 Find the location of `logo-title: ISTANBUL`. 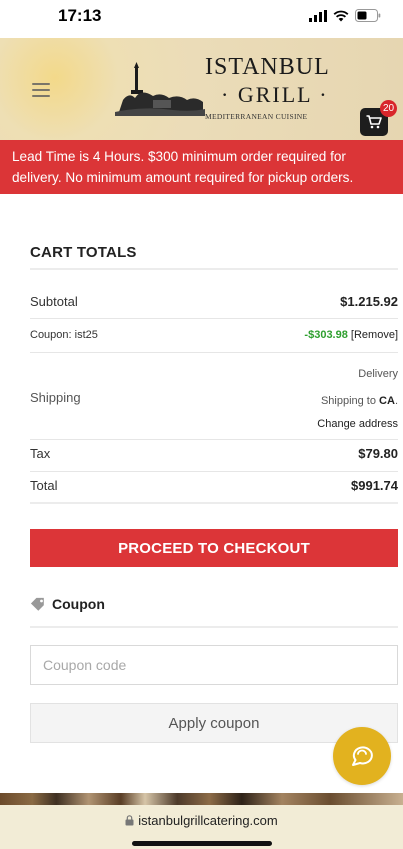

logo-title: ISTANBUL is located at coordinates (267, 67).